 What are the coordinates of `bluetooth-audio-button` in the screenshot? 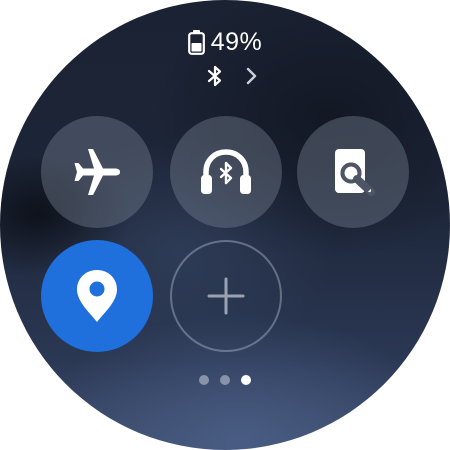 It's located at (226, 172).